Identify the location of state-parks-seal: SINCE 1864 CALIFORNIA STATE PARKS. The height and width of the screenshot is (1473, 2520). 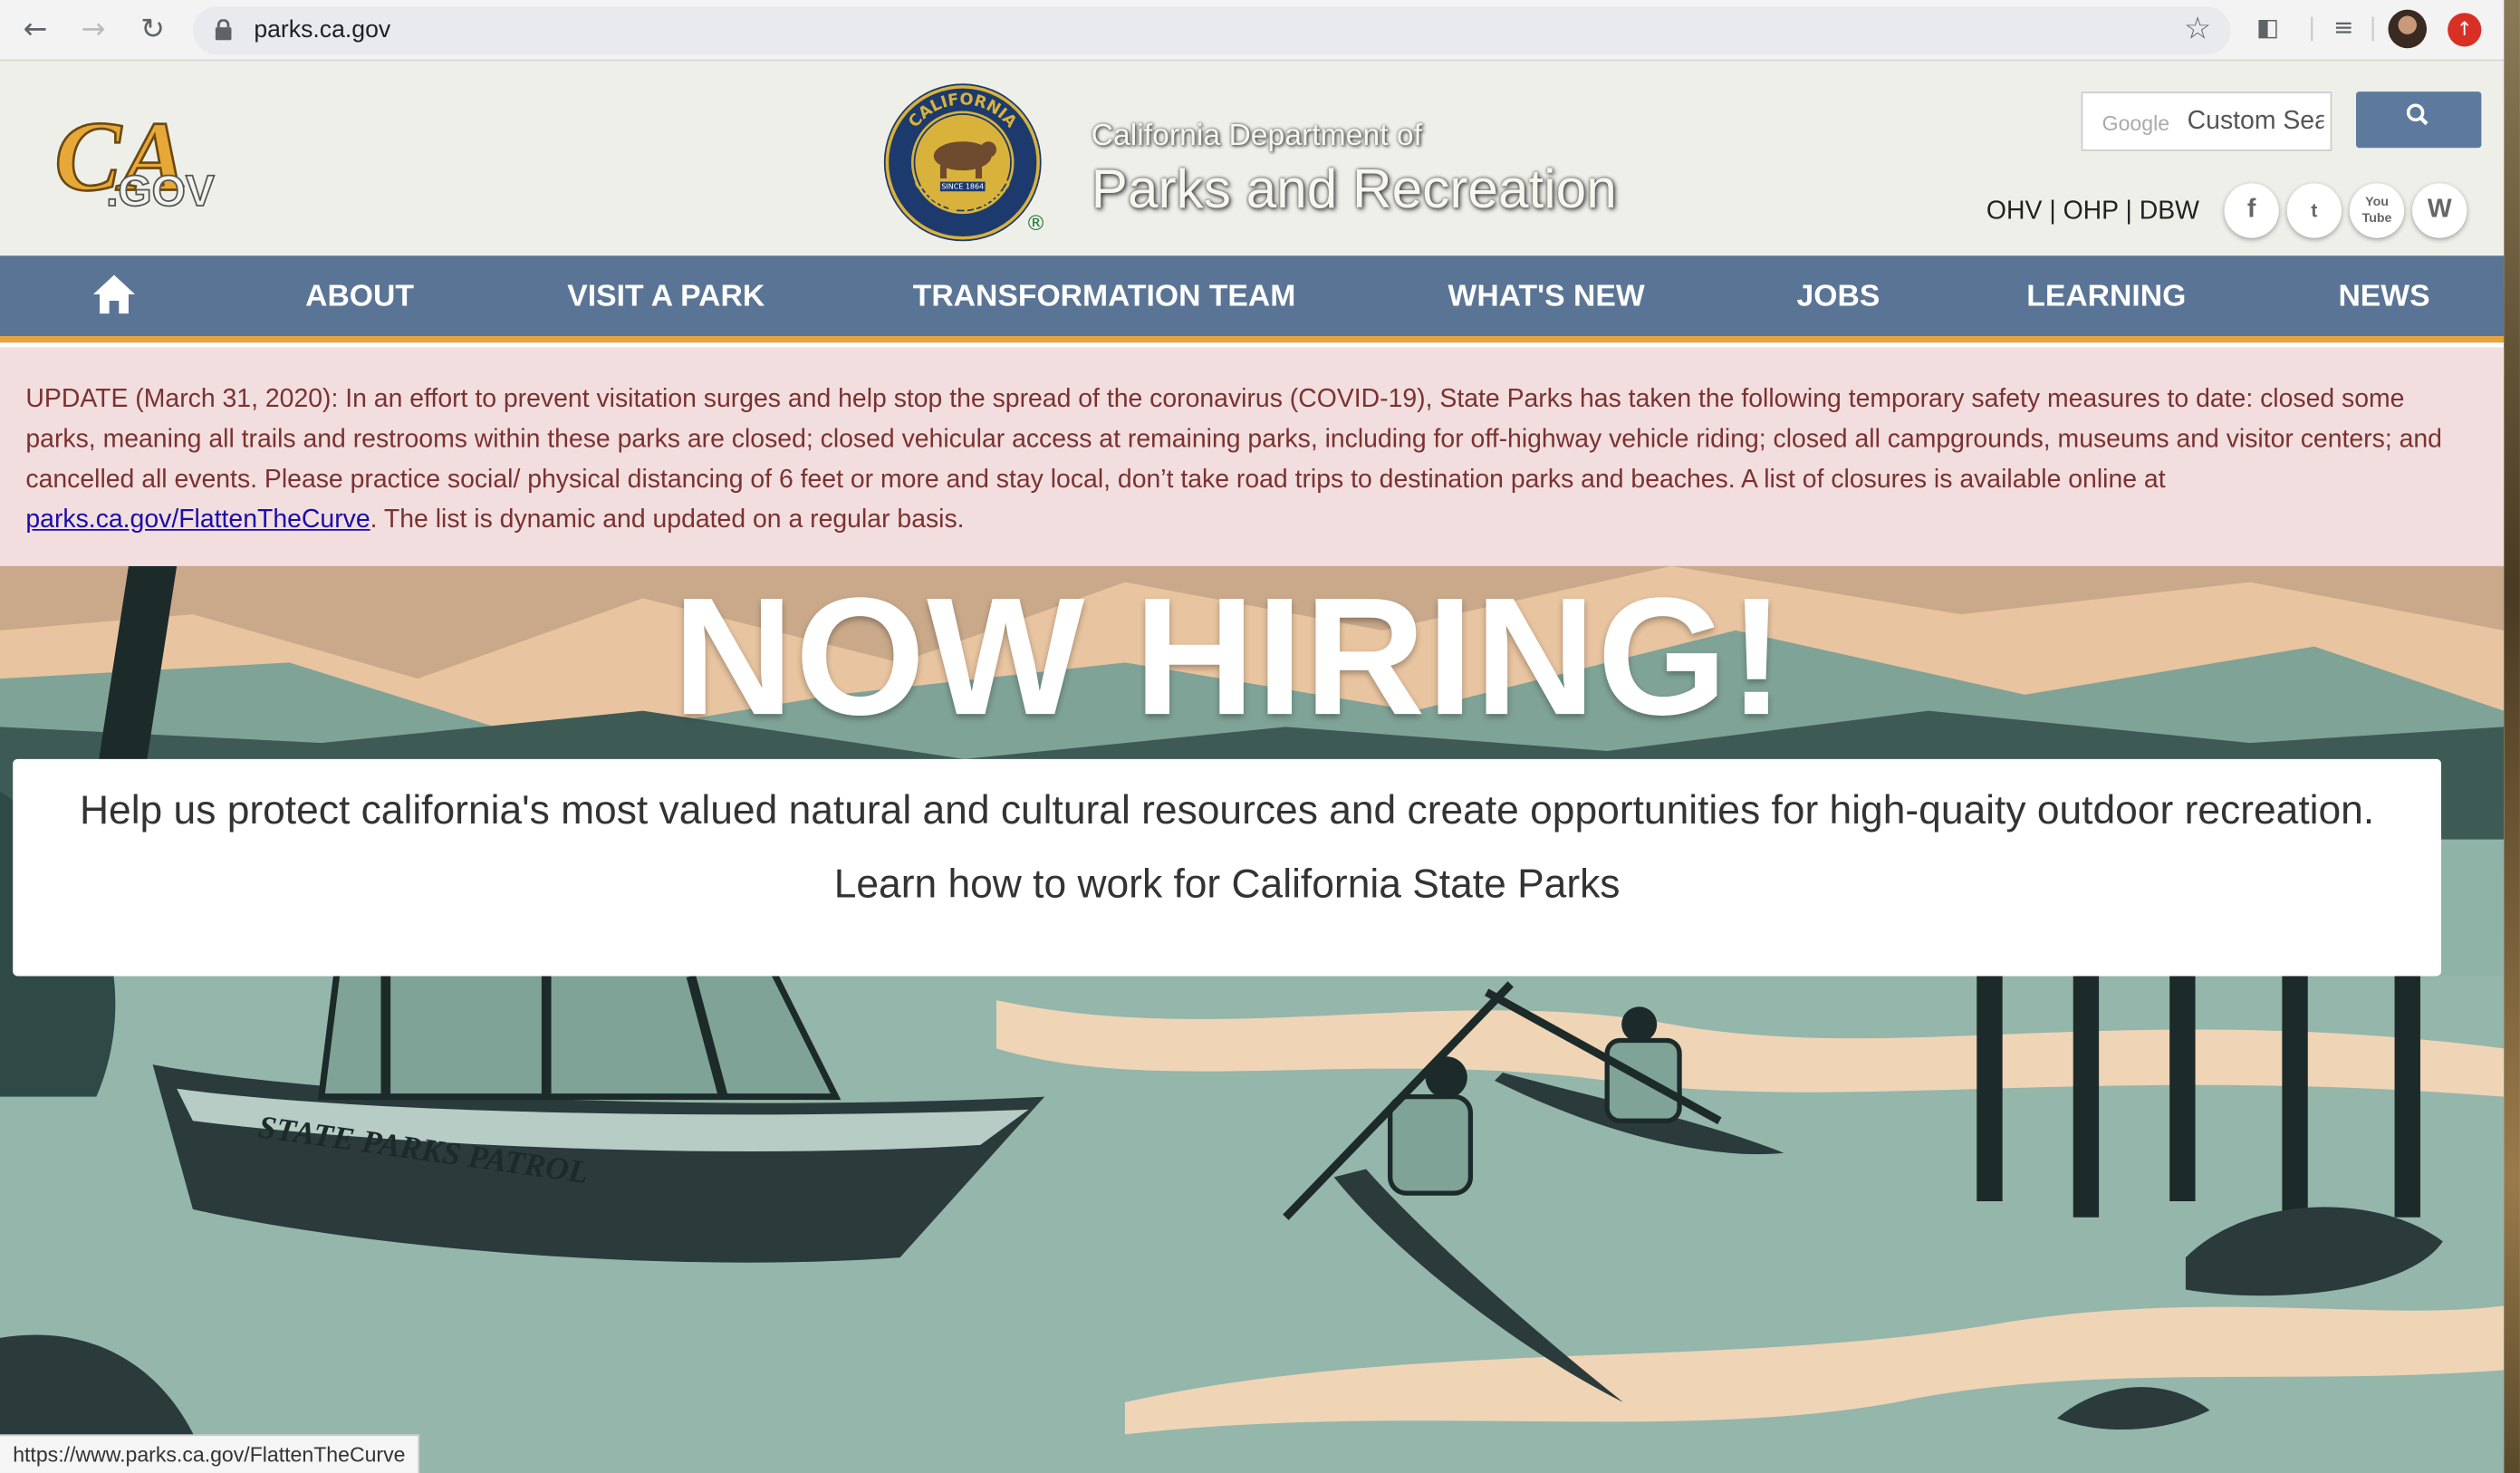
(963, 163).